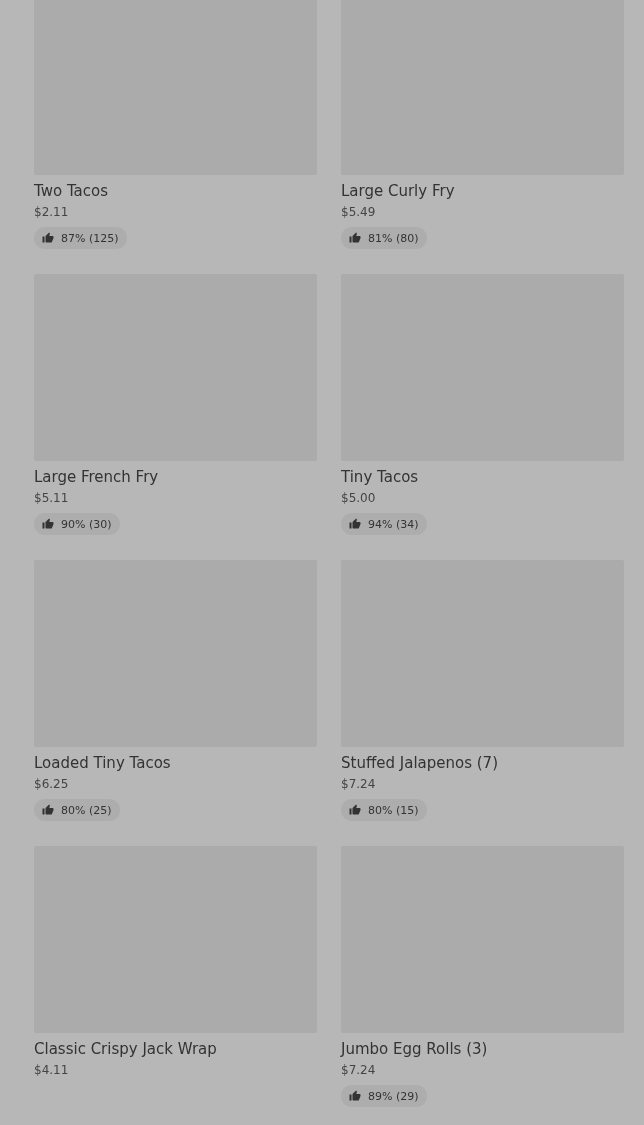 The width and height of the screenshot is (644, 1125). What do you see at coordinates (125, 1049) in the screenshot?
I see `item-name: Classic Crispy Jack Wrap` at bounding box center [125, 1049].